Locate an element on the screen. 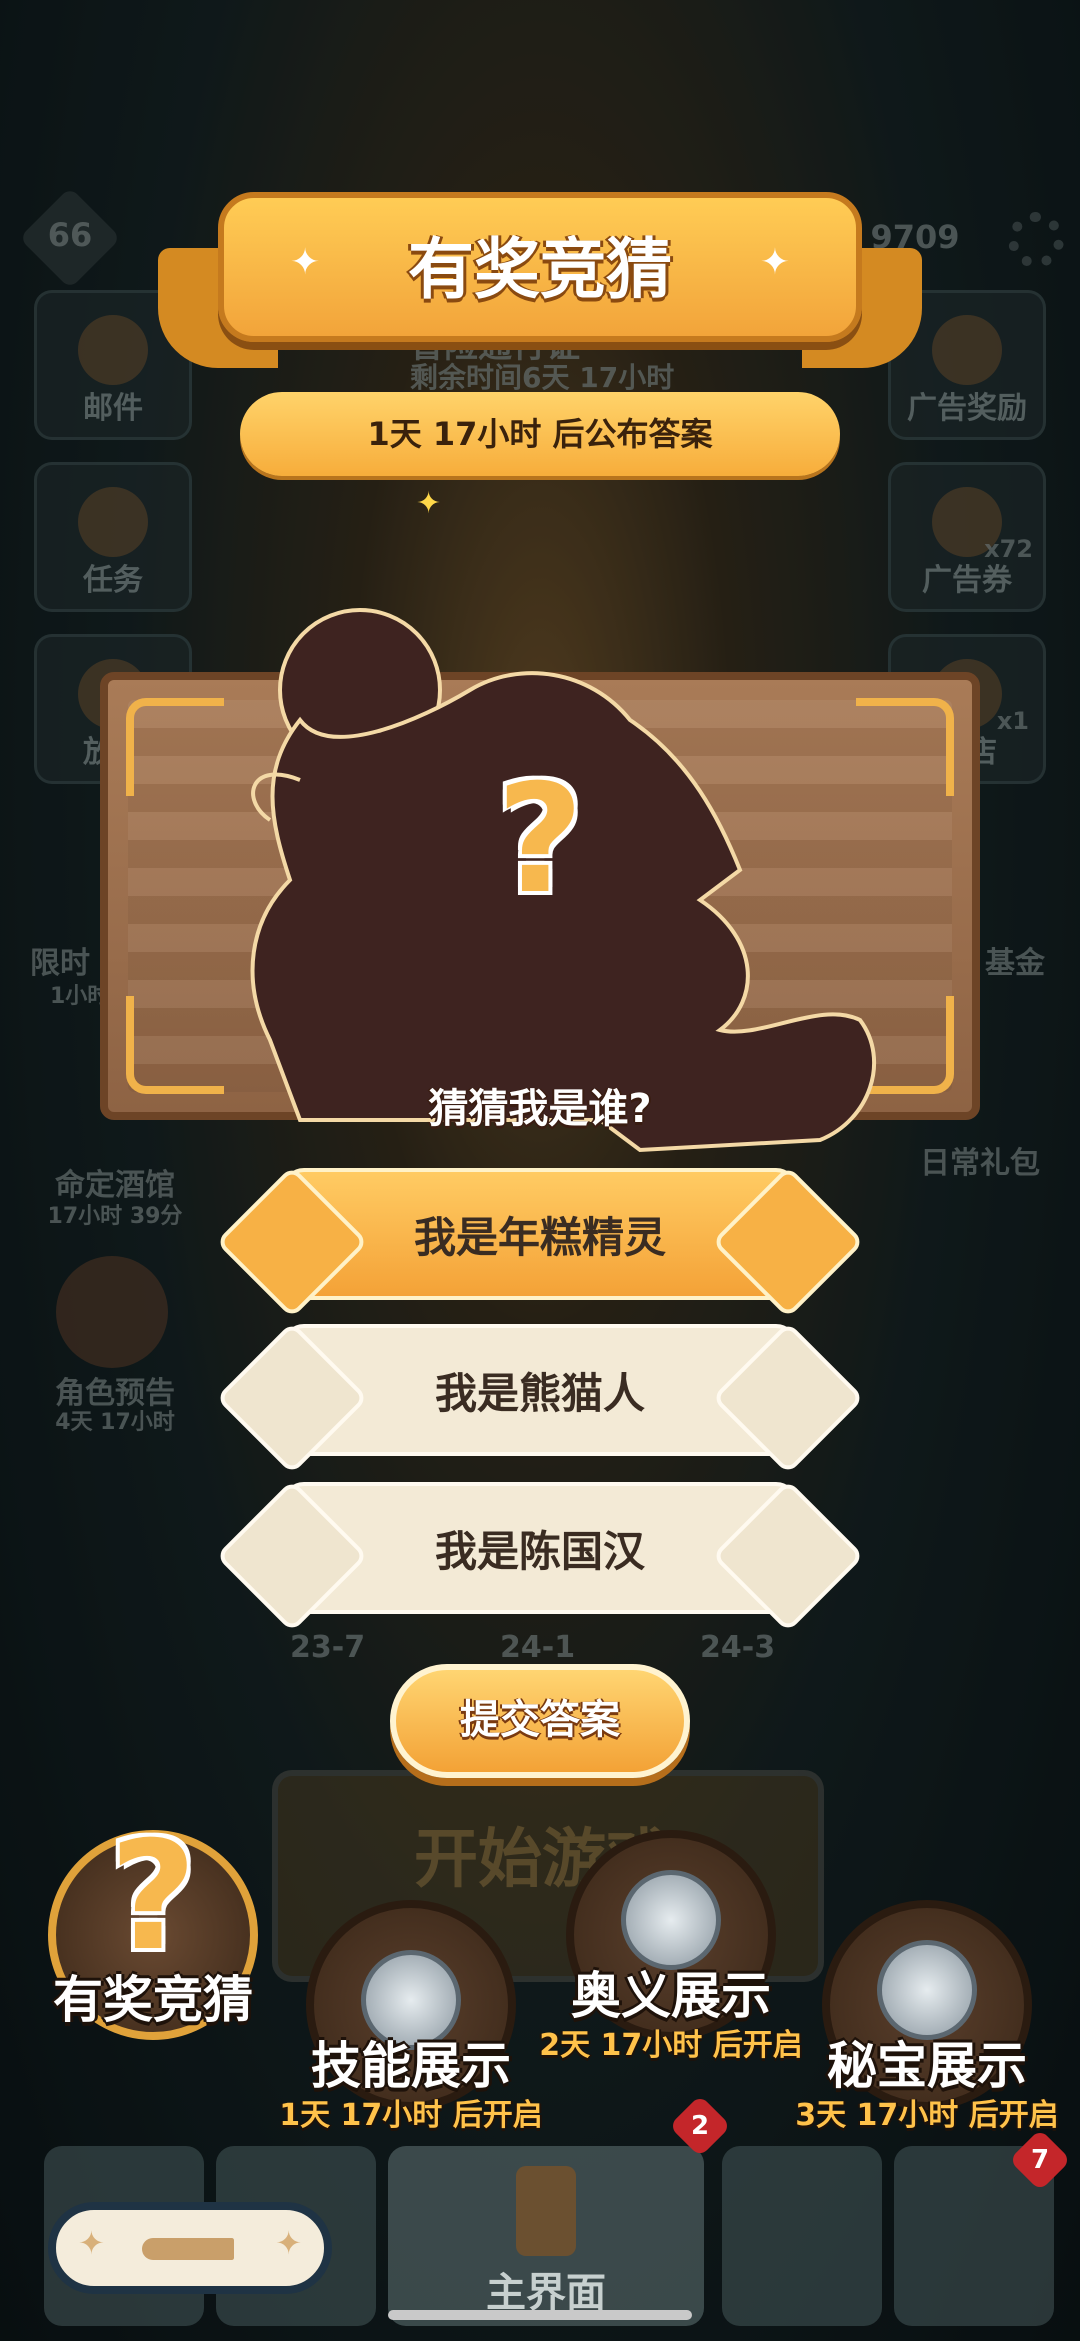  nav-tab-home: 主界面 is located at coordinates (546, 2236).